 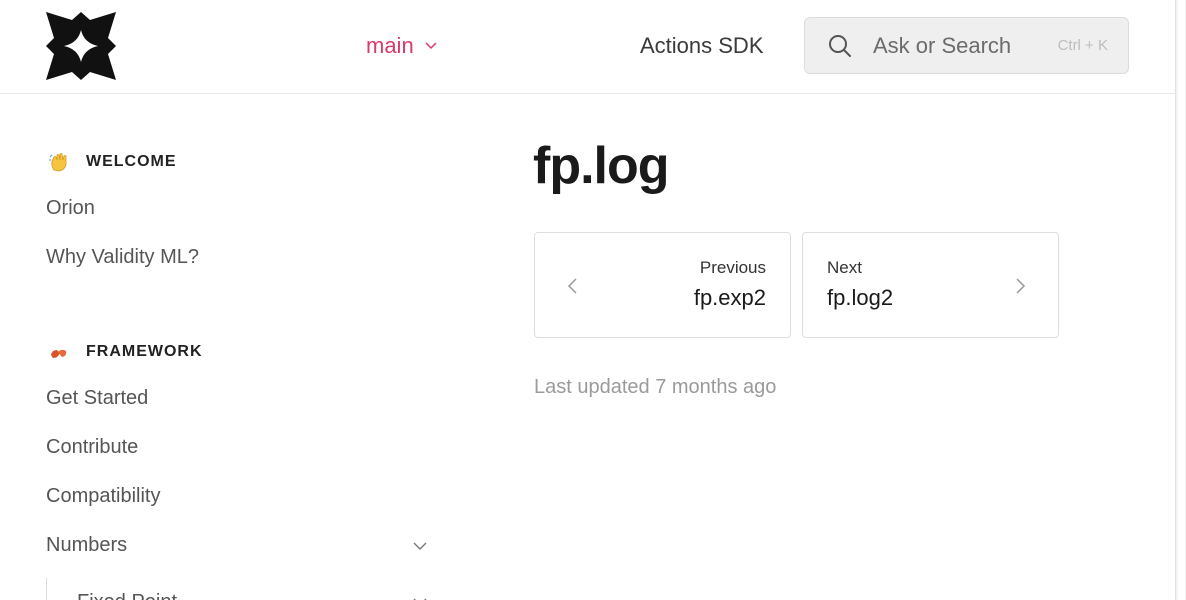 What do you see at coordinates (97, 398) in the screenshot?
I see `sidebar-item-label: Get Started` at bounding box center [97, 398].